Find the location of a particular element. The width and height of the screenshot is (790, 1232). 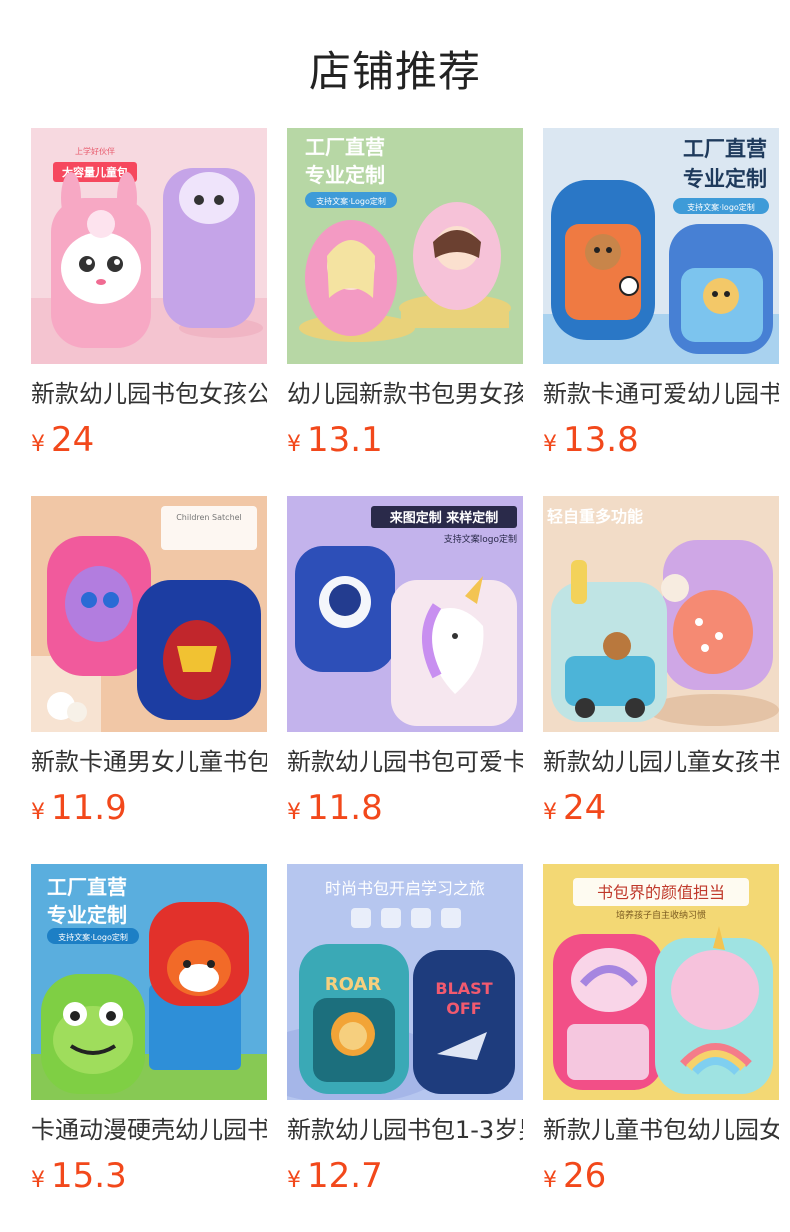

product-name: 新款卡通可爱幼儿园书包男孩 is located at coordinates (661, 394).